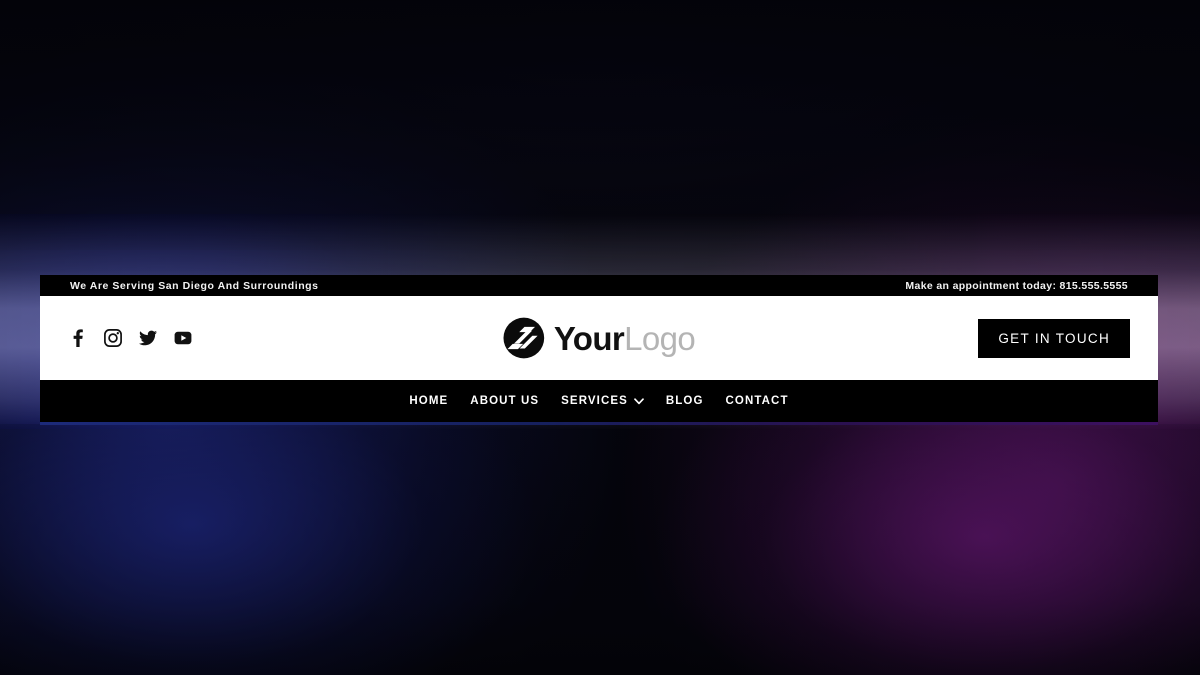 This screenshot has height=675, width=1200. I want to click on nav-item-label: HOME, so click(429, 401).